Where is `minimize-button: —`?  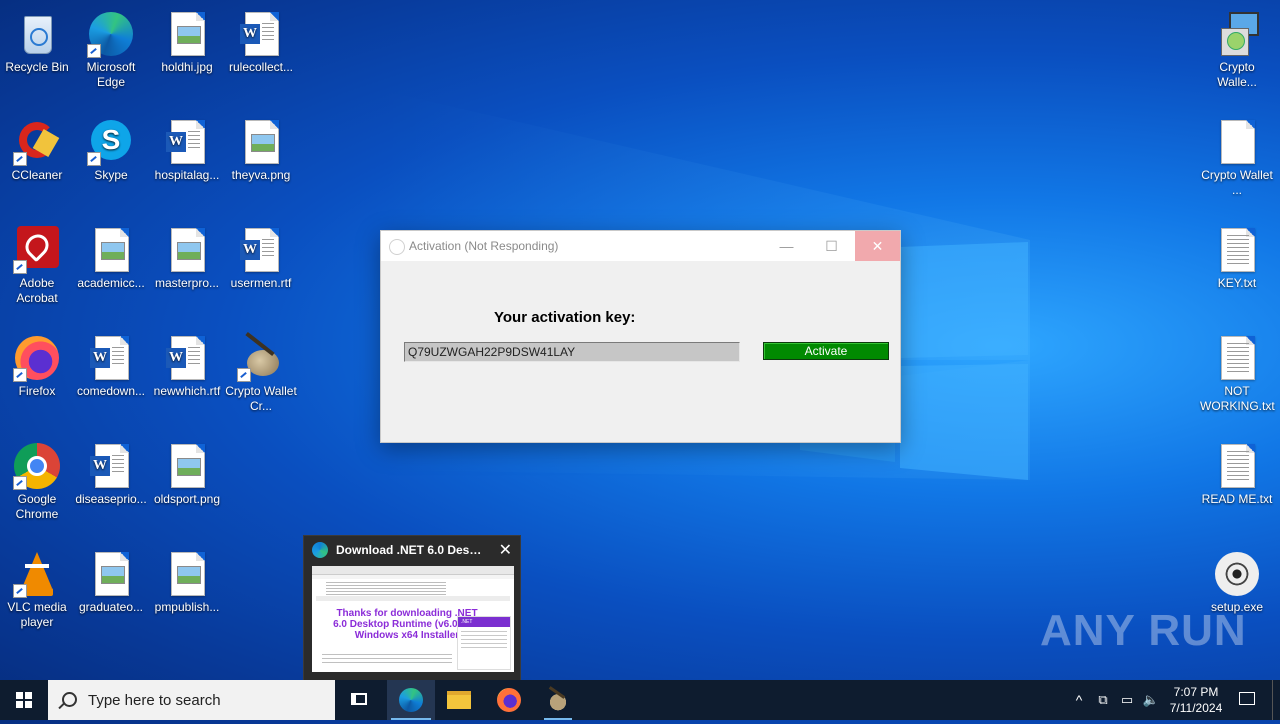
minimize-button: — is located at coordinates (786, 246).